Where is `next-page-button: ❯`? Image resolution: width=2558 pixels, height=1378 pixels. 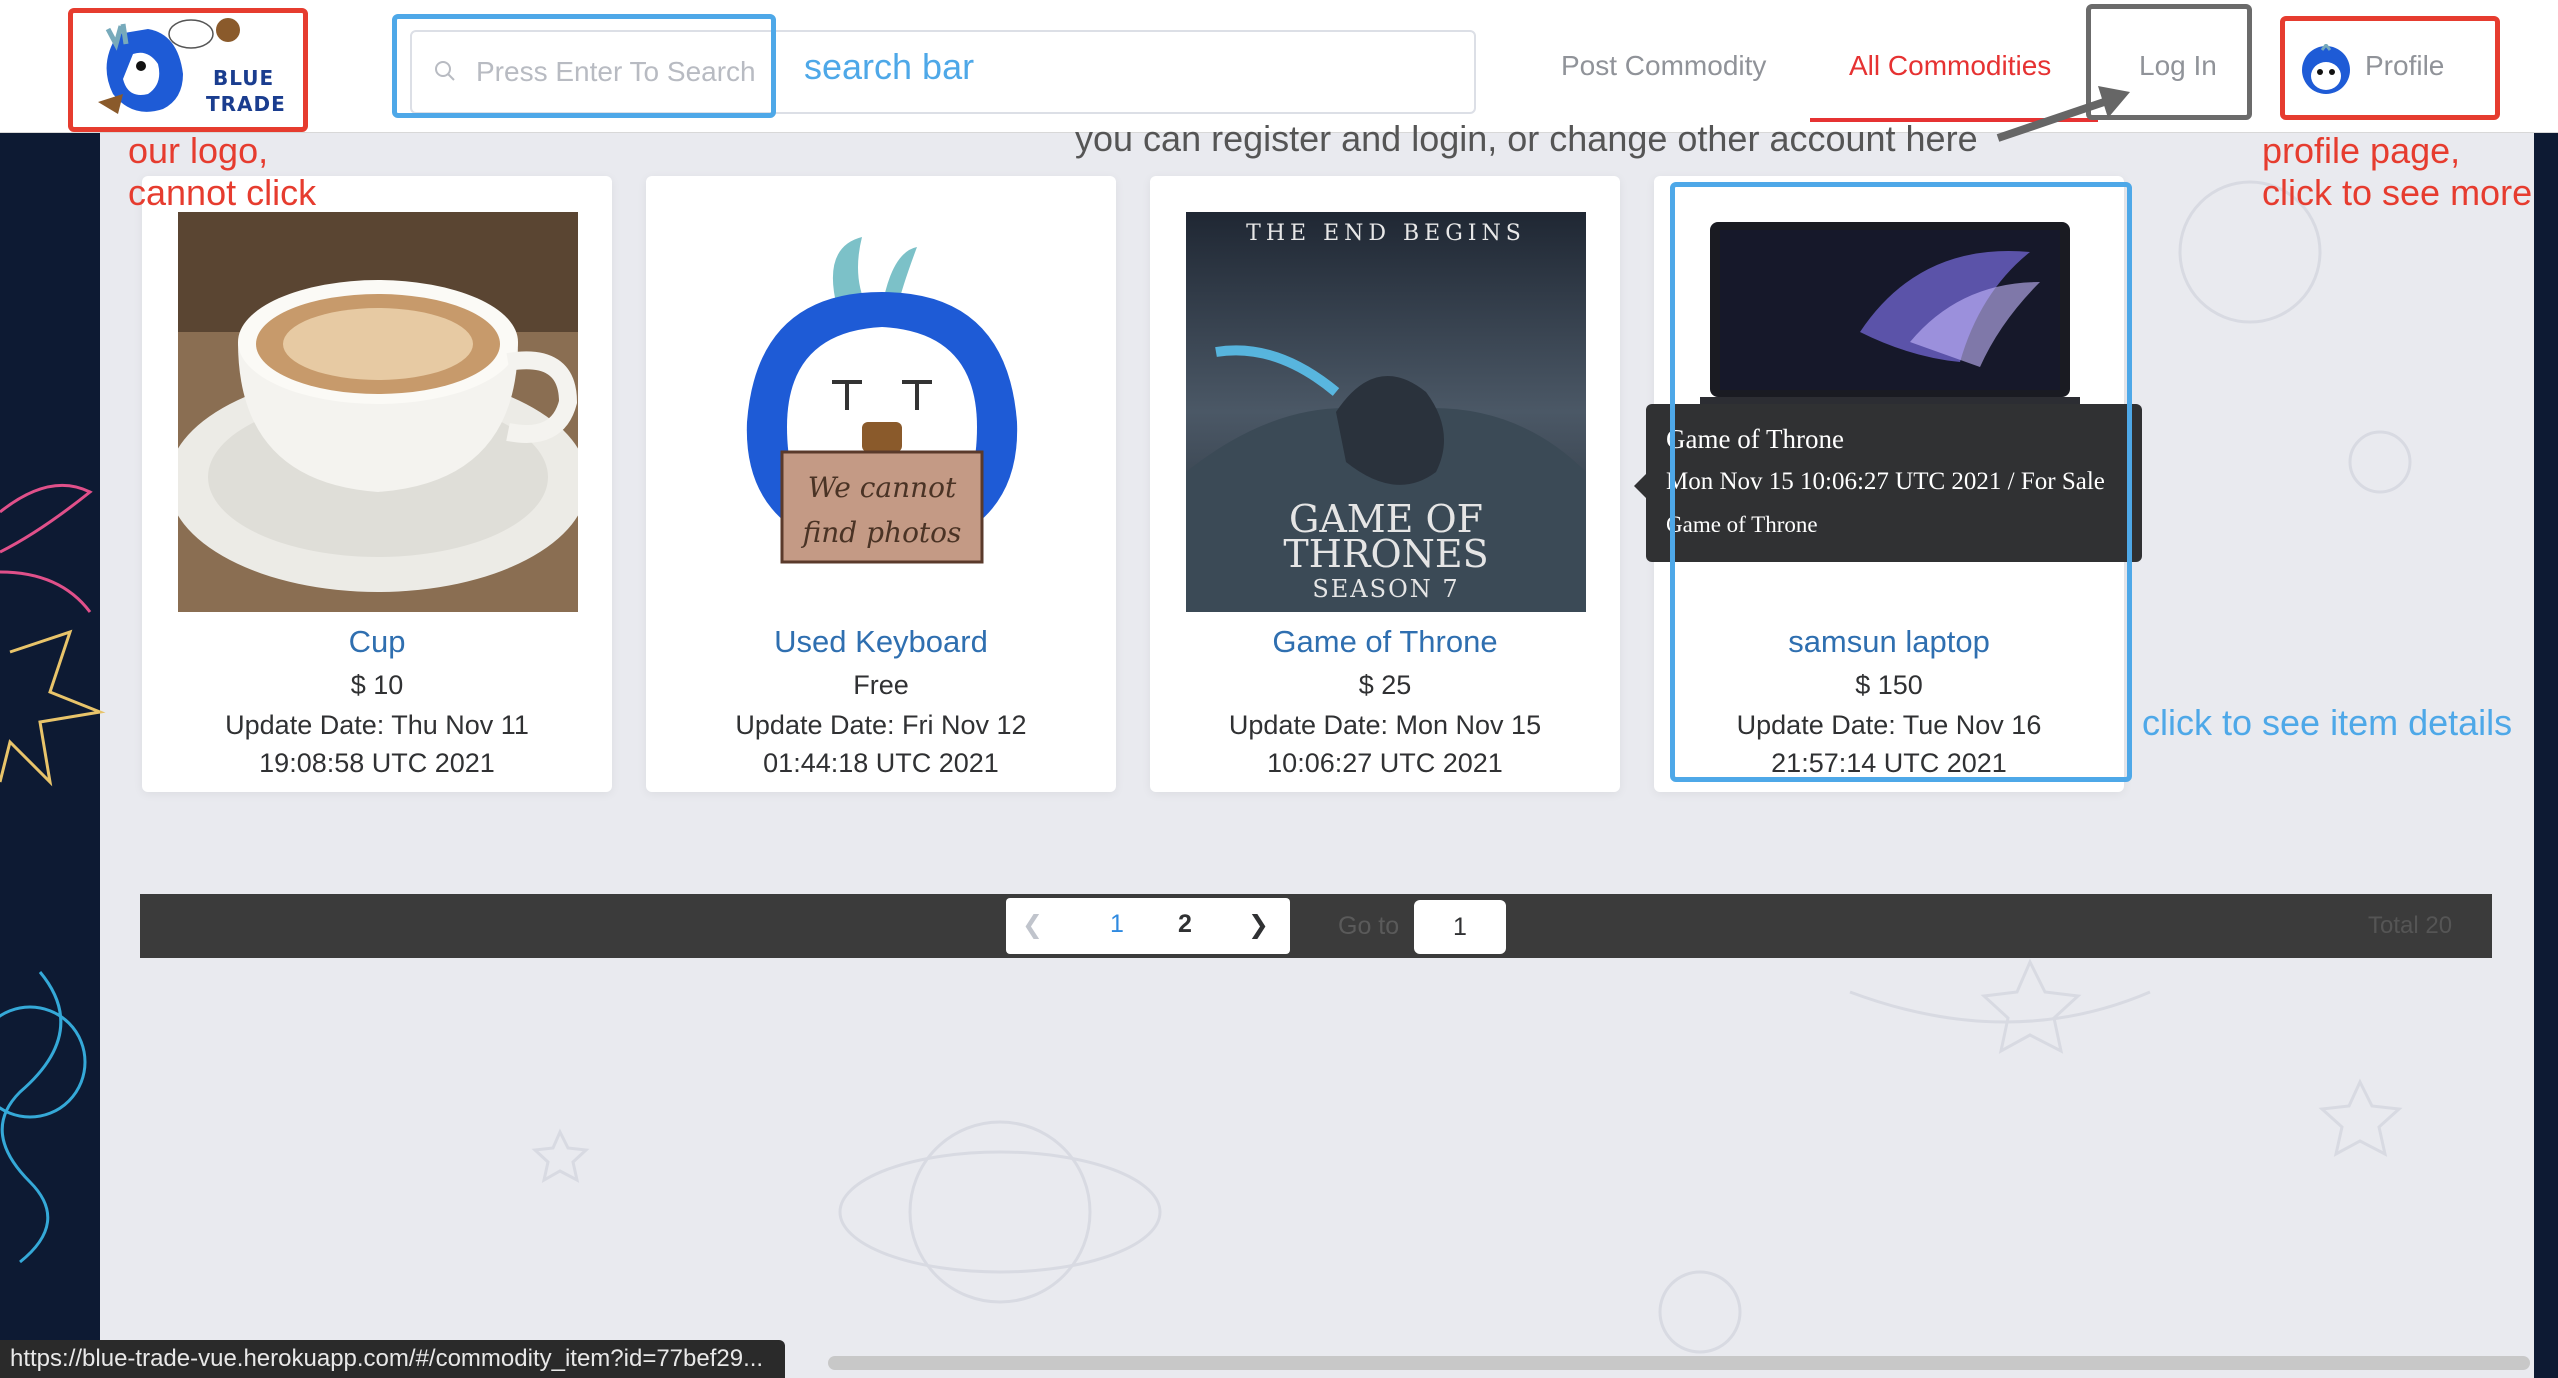 next-page-button: ❯ is located at coordinates (1258, 925).